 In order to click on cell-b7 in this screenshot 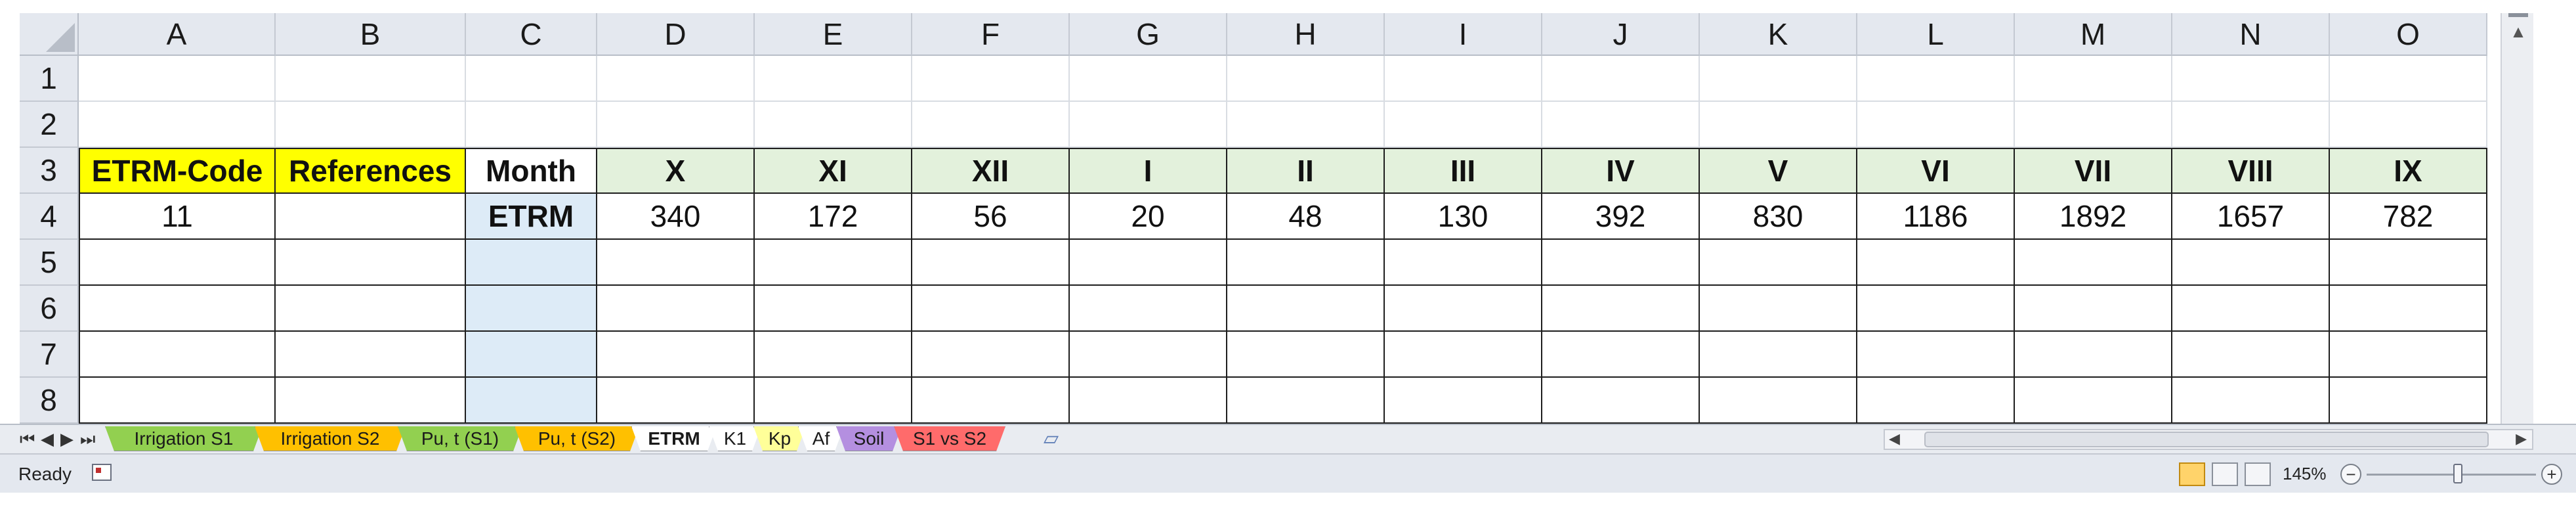, I will do `click(371, 355)`.